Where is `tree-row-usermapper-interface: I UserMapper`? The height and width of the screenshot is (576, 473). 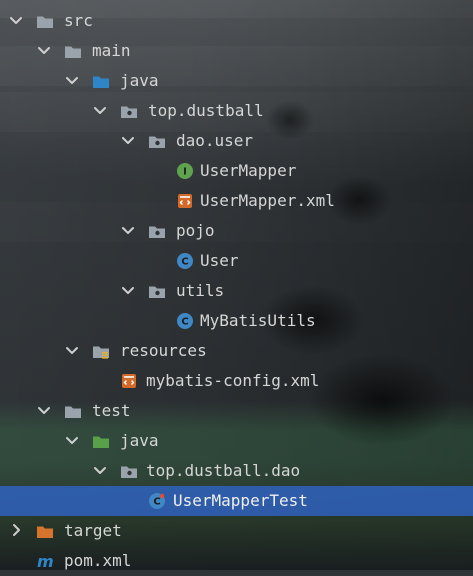
tree-row-usermapper-interface: I UserMapper is located at coordinates (236, 171).